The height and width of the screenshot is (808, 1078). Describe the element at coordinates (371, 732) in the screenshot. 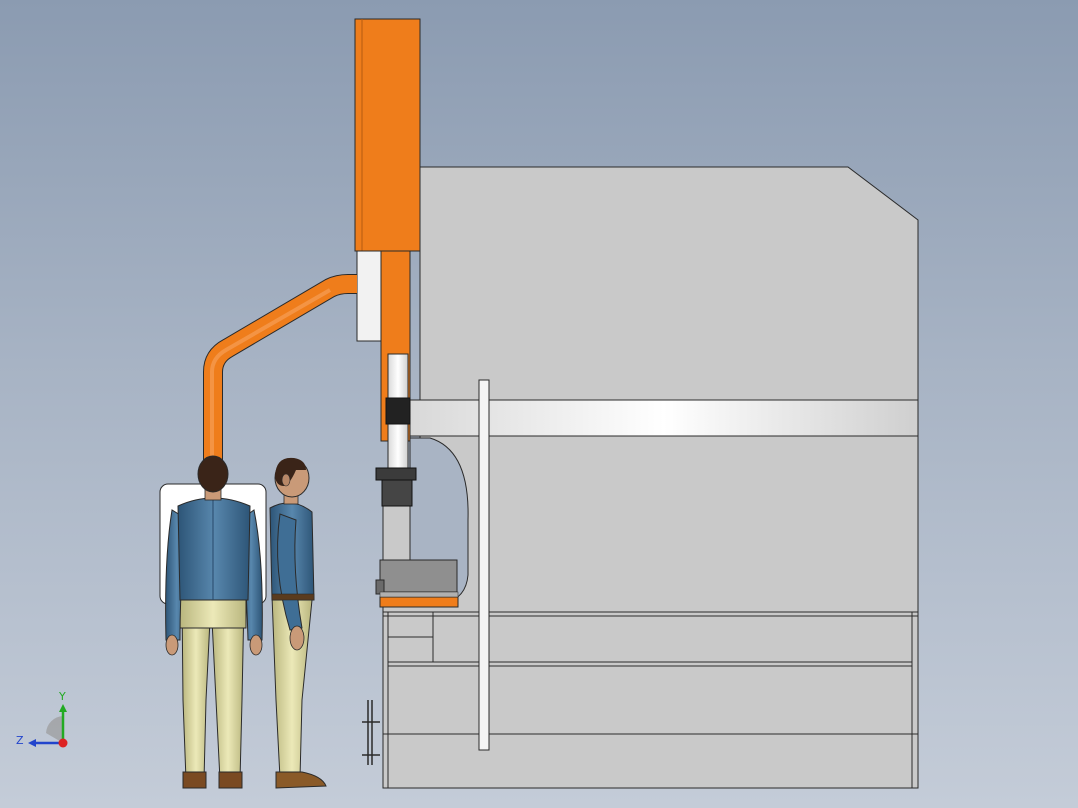

I see `foot-pedal` at that location.